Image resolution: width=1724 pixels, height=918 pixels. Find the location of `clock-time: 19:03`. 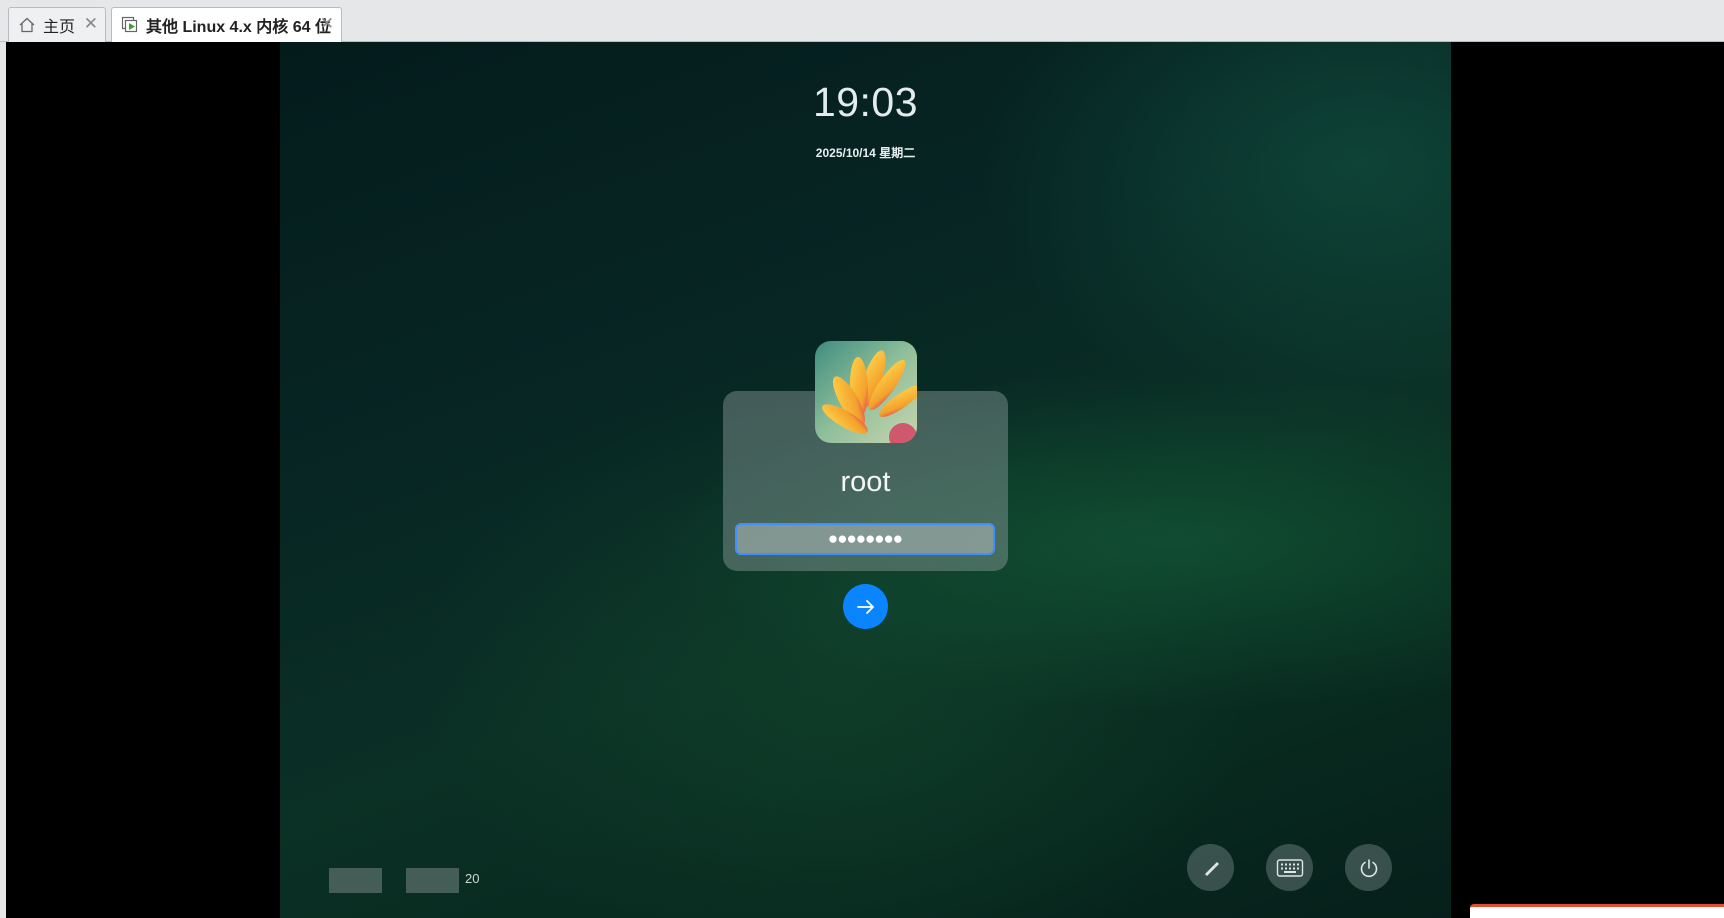

clock-time: 19:03 is located at coordinates (865, 102).